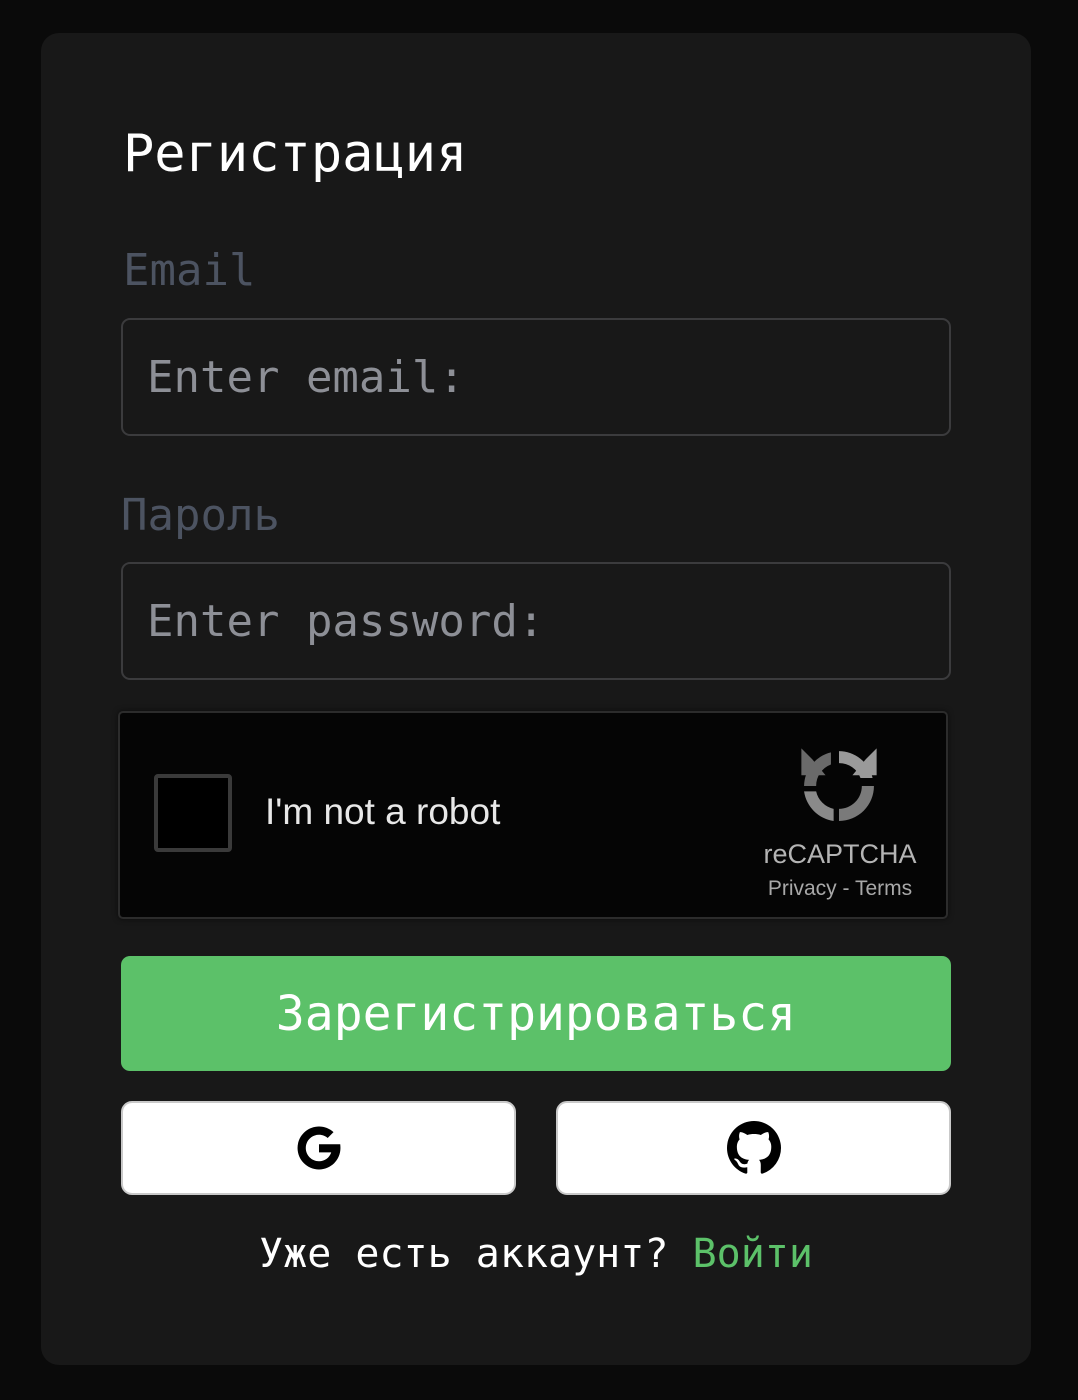 The height and width of the screenshot is (1400, 1078). I want to click on email-field, so click(536, 377).